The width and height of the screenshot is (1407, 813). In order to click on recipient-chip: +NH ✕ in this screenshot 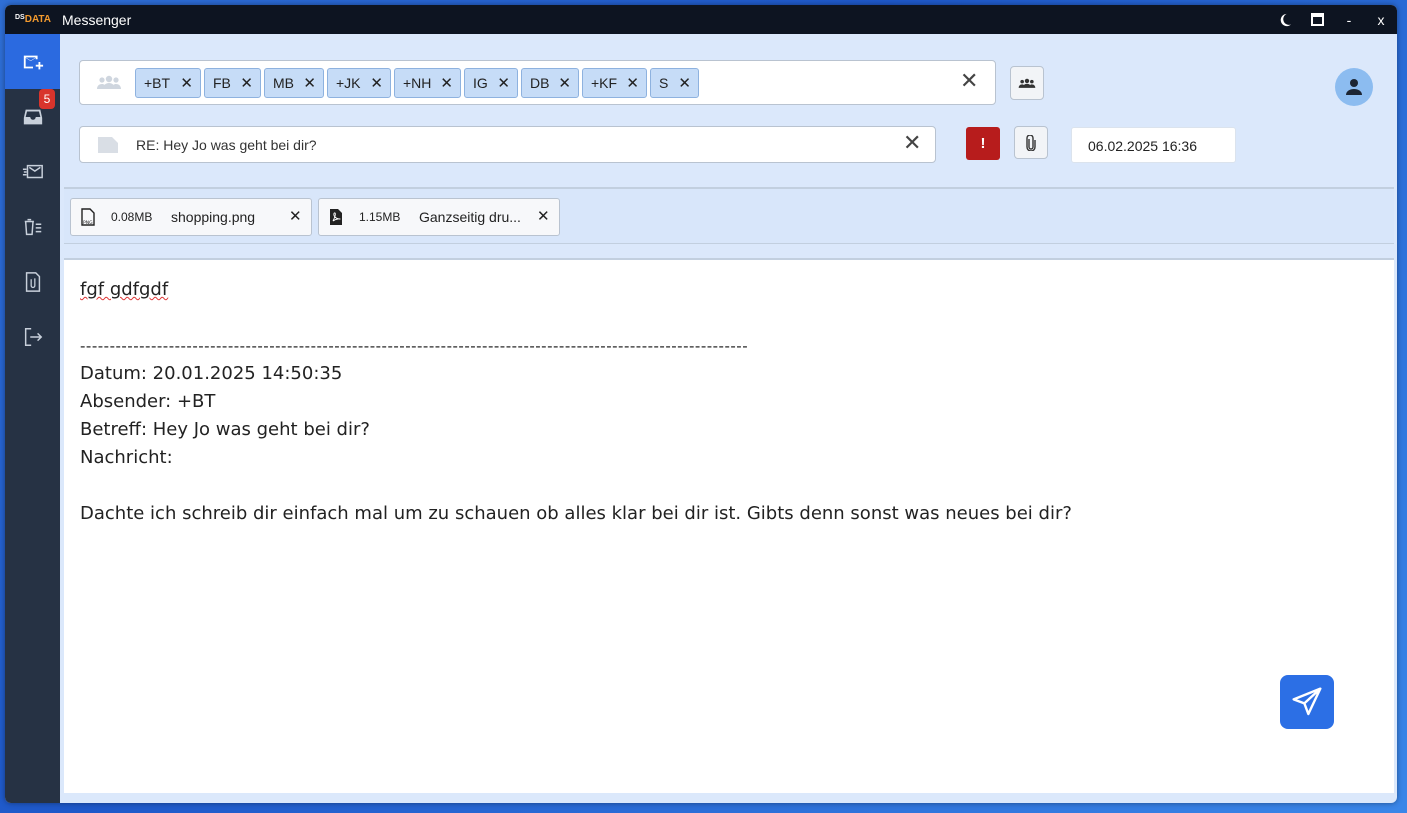, I will do `click(427, 83)`.